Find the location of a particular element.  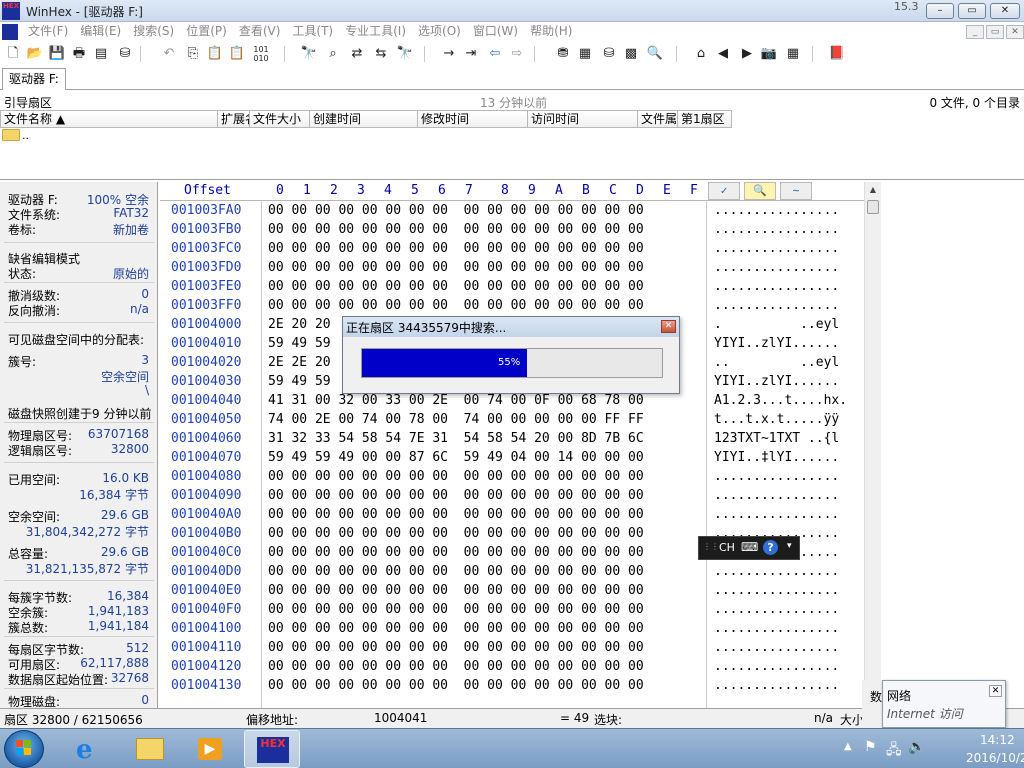

open-disk-icon: ⛁ is located at coordinates (125, 54).